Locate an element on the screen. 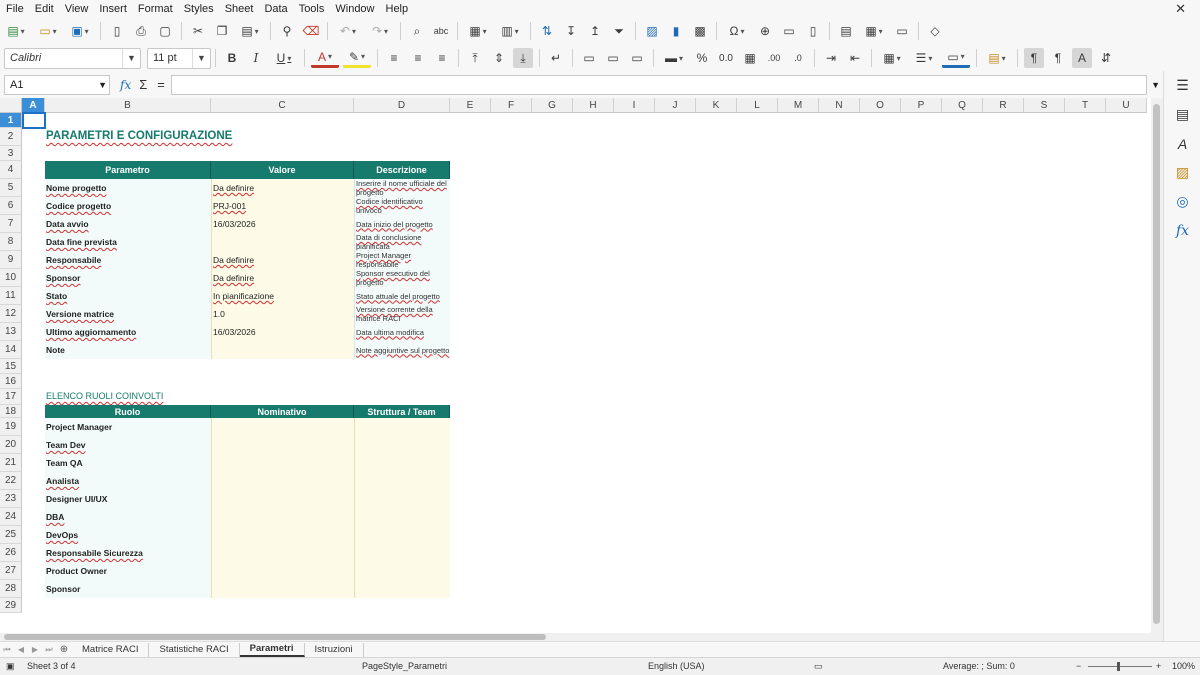 The height and width of the screenshot is (675, 1200). row-header-22: 22 is located at coordinates (11, 481).